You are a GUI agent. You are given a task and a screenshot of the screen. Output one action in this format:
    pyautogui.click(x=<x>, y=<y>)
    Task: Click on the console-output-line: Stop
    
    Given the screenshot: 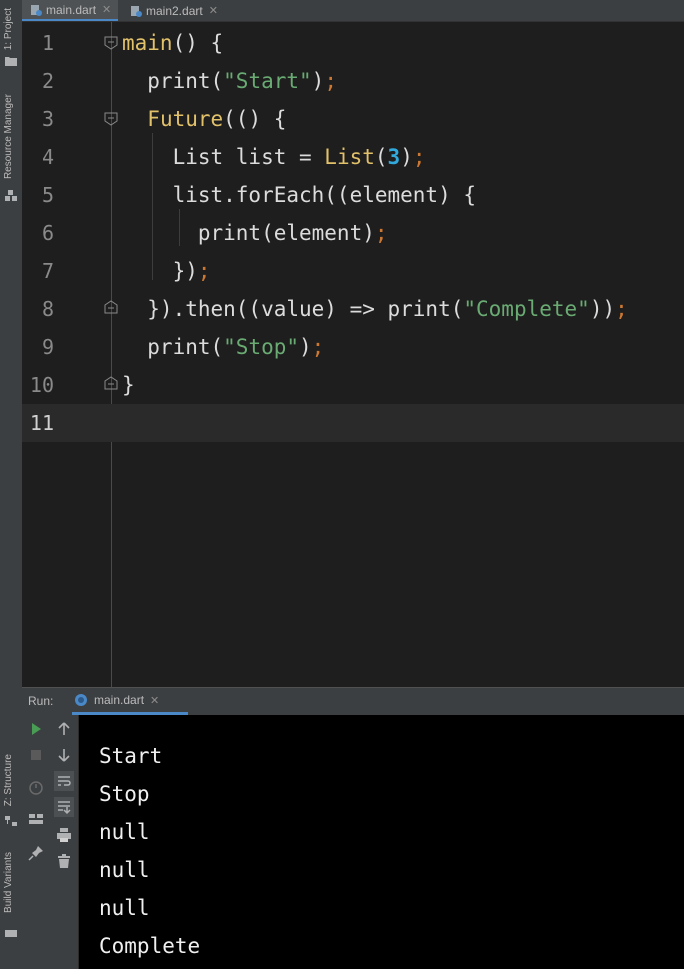 What is the action you would take?
    pyautogui.click(x=124, y=794)
    